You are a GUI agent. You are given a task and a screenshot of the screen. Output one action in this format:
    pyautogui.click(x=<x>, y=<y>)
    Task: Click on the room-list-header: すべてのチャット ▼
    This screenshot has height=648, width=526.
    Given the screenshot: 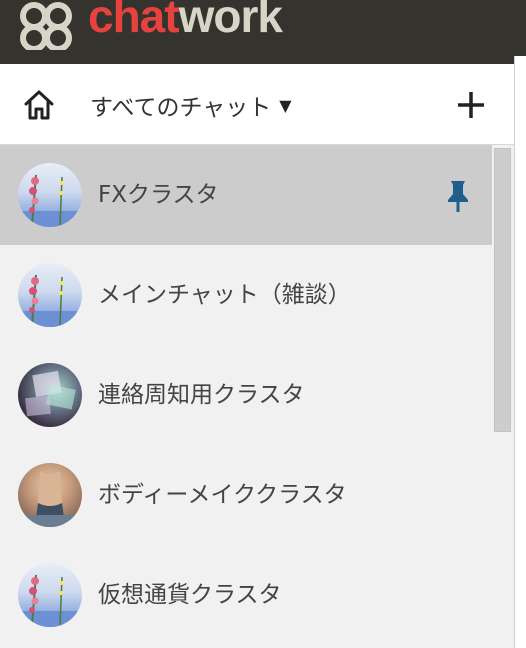 What is the action you would take?
    pyautogui.click(x=257, y=104)
    